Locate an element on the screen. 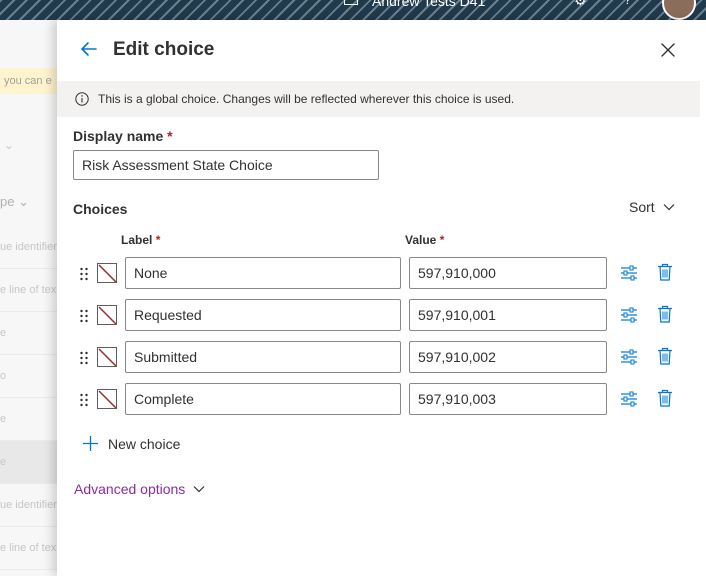 This screenshot has height=576, width=706. background-warning-banner: you can e is located at coordinates (28, 81).